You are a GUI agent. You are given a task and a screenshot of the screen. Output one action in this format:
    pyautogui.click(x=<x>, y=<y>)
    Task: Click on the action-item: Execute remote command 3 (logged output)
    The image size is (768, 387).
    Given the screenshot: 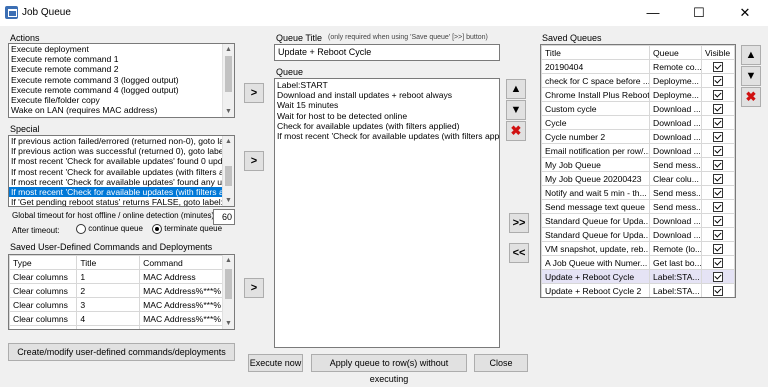 What is the action you would take?
    pyautogui.click(x=121, y=80)
    